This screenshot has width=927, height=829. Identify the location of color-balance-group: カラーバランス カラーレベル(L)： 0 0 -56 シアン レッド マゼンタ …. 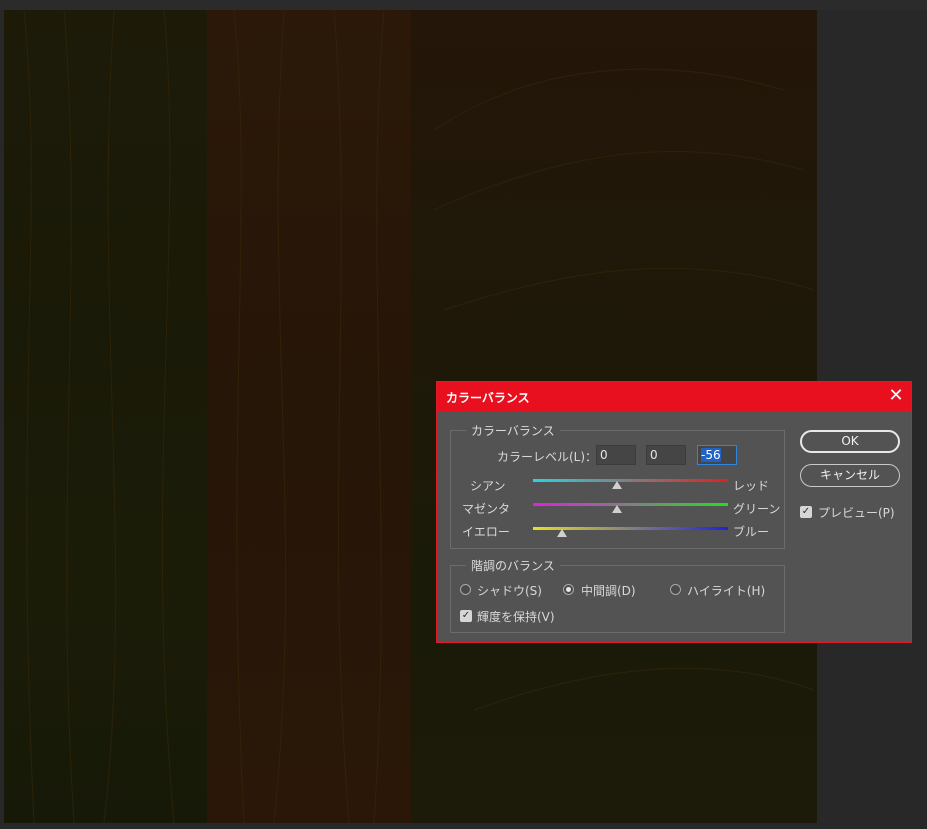
(617, 485).